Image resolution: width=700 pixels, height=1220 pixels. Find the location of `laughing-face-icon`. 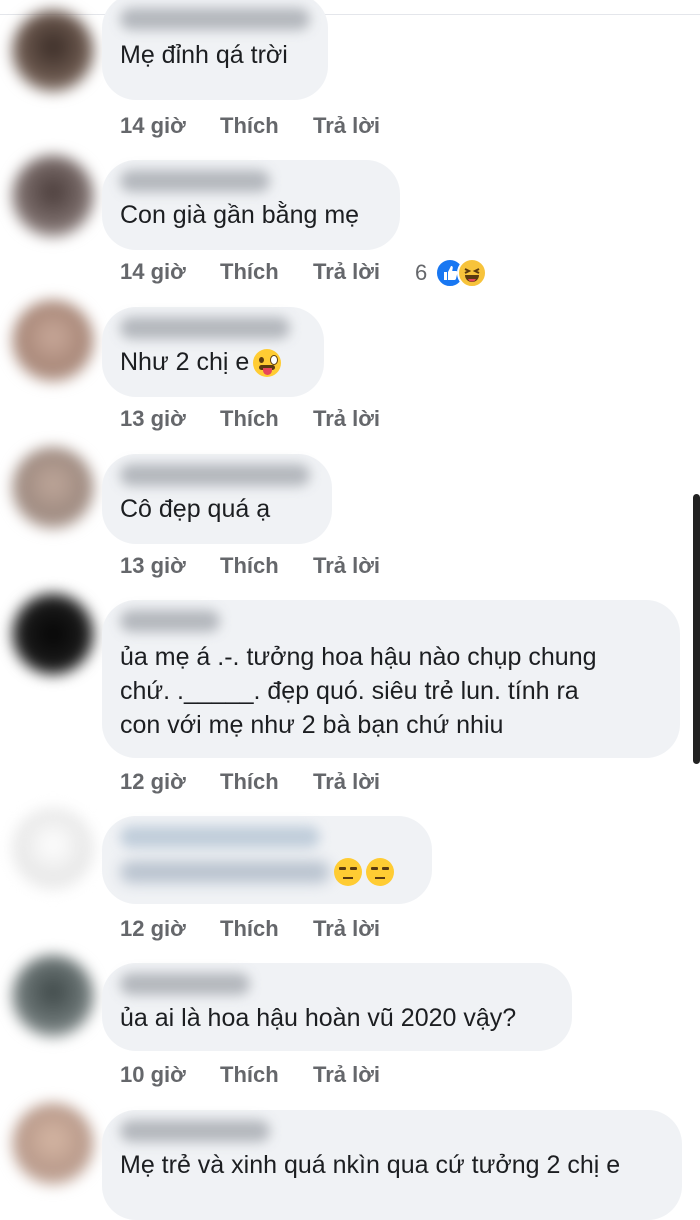

laughing-face-icon is located at coordinates (472, 273).